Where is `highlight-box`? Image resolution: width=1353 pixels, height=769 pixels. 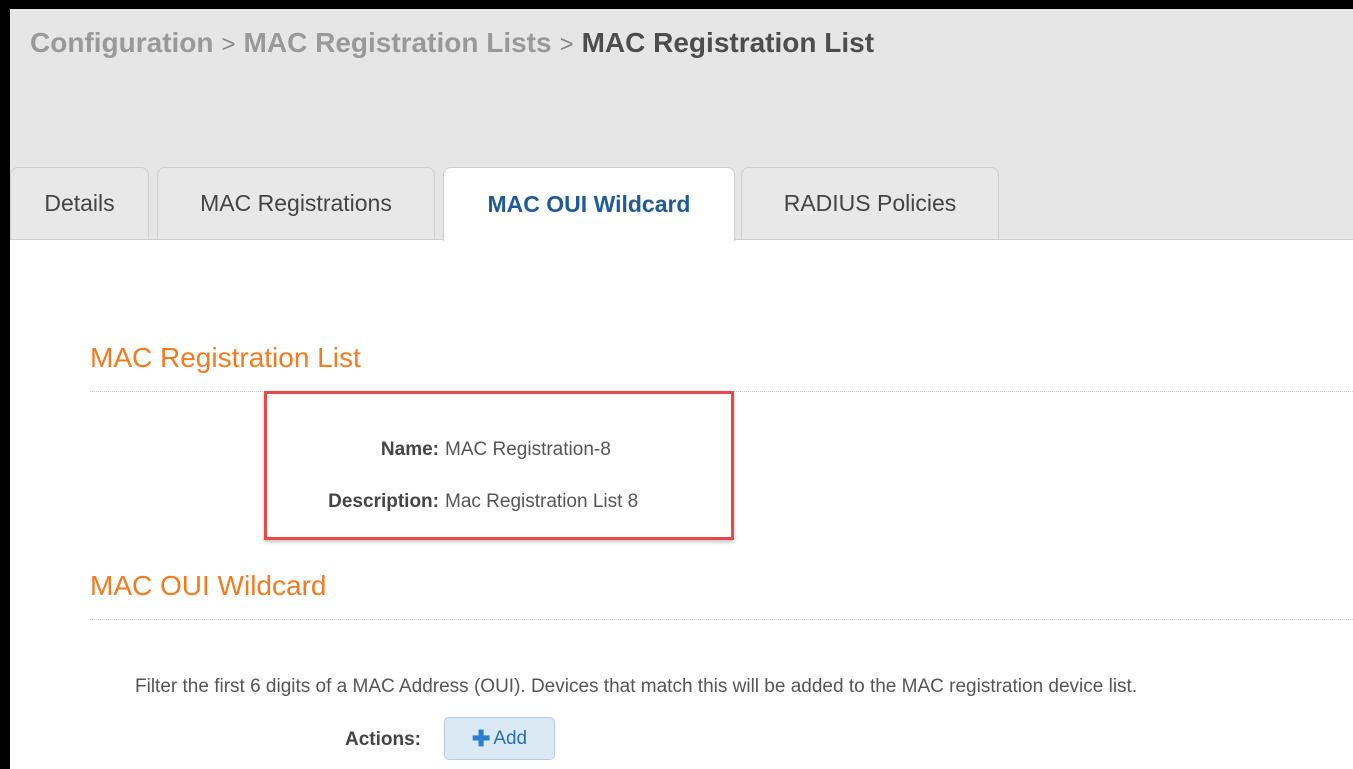
highlight-box is located at coordinates (499, 465).